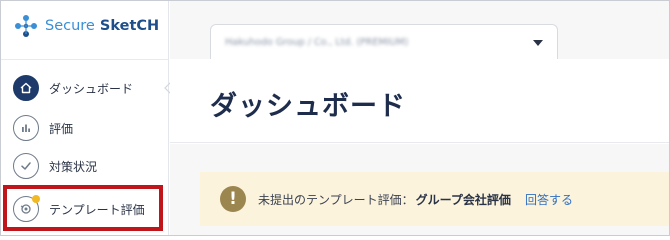 The width and height of the screenshot is (670, 240). I want to click on page-title: ダッシュボード, so click(308, 106).